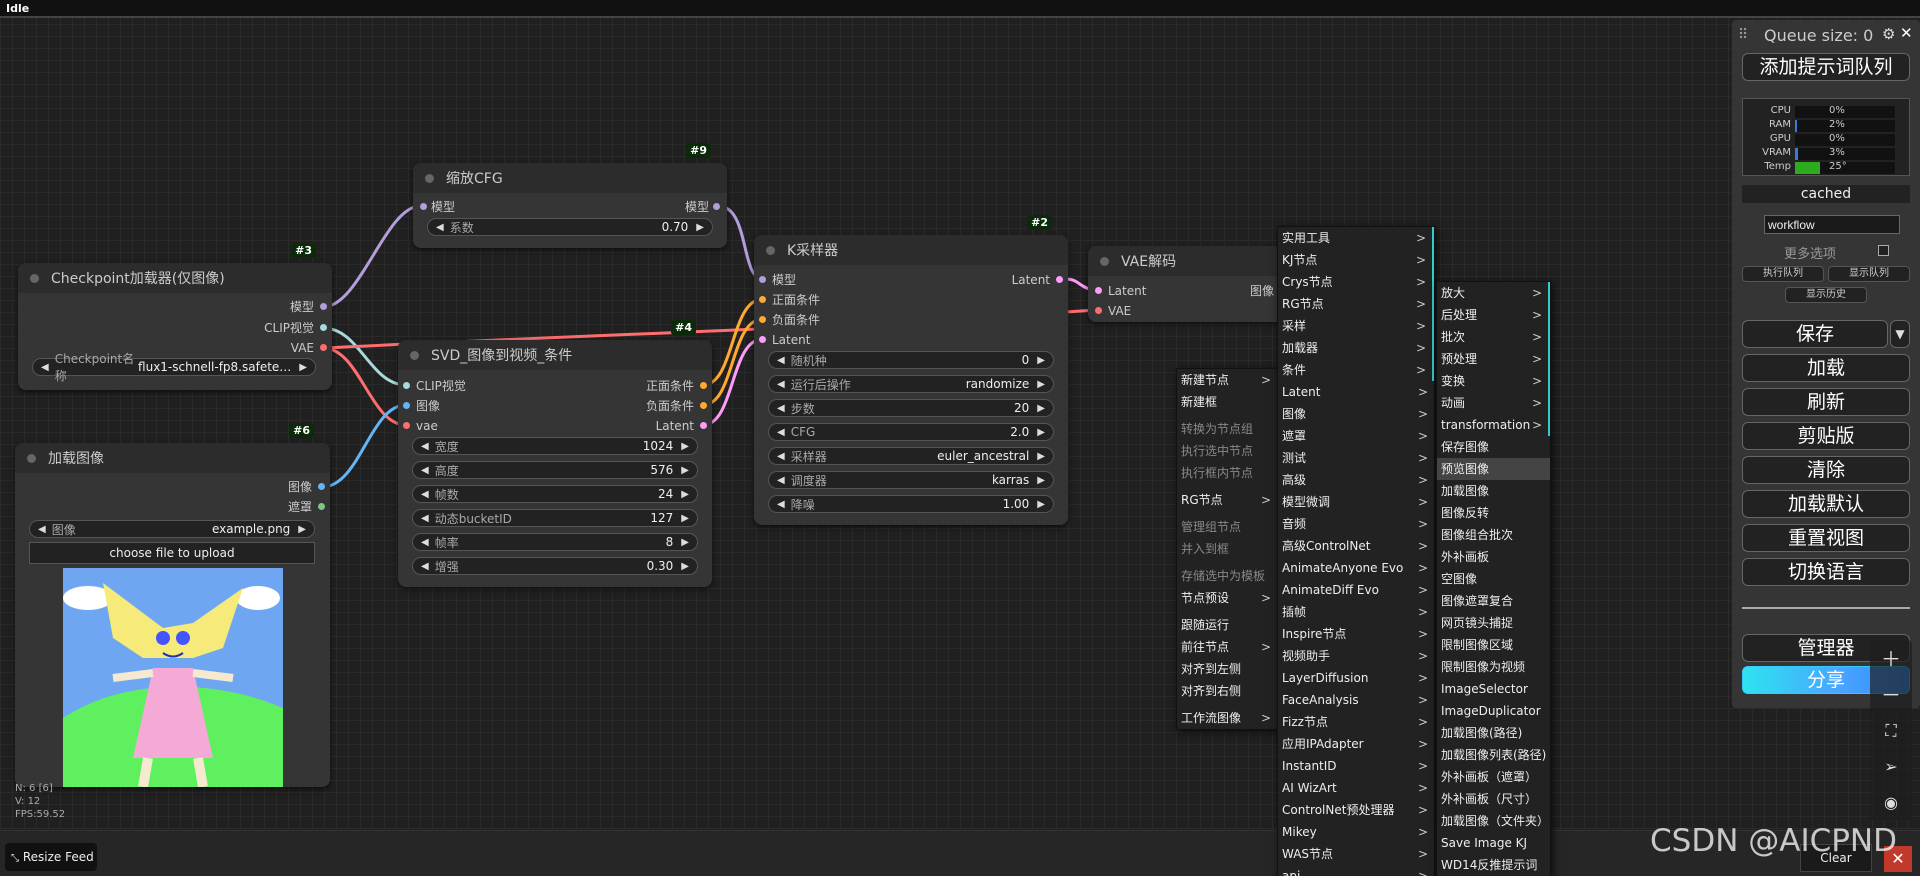  Describe the element at coordinates (1493, 381) in the screenshot. I see `menu-item: 变换 >` at that location.